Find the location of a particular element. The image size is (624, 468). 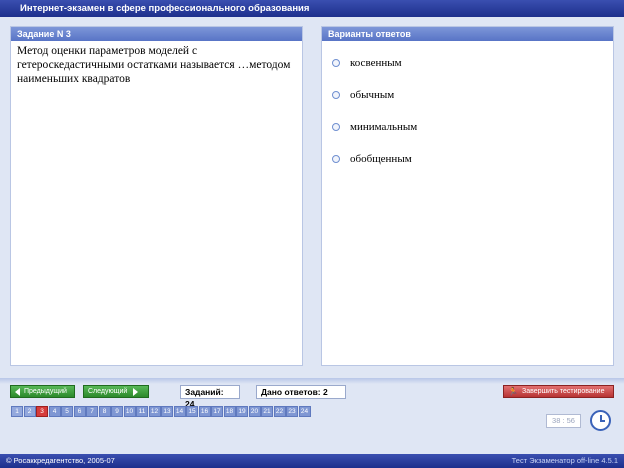

page-button-13: 13 is located at coordinates (167, 411).